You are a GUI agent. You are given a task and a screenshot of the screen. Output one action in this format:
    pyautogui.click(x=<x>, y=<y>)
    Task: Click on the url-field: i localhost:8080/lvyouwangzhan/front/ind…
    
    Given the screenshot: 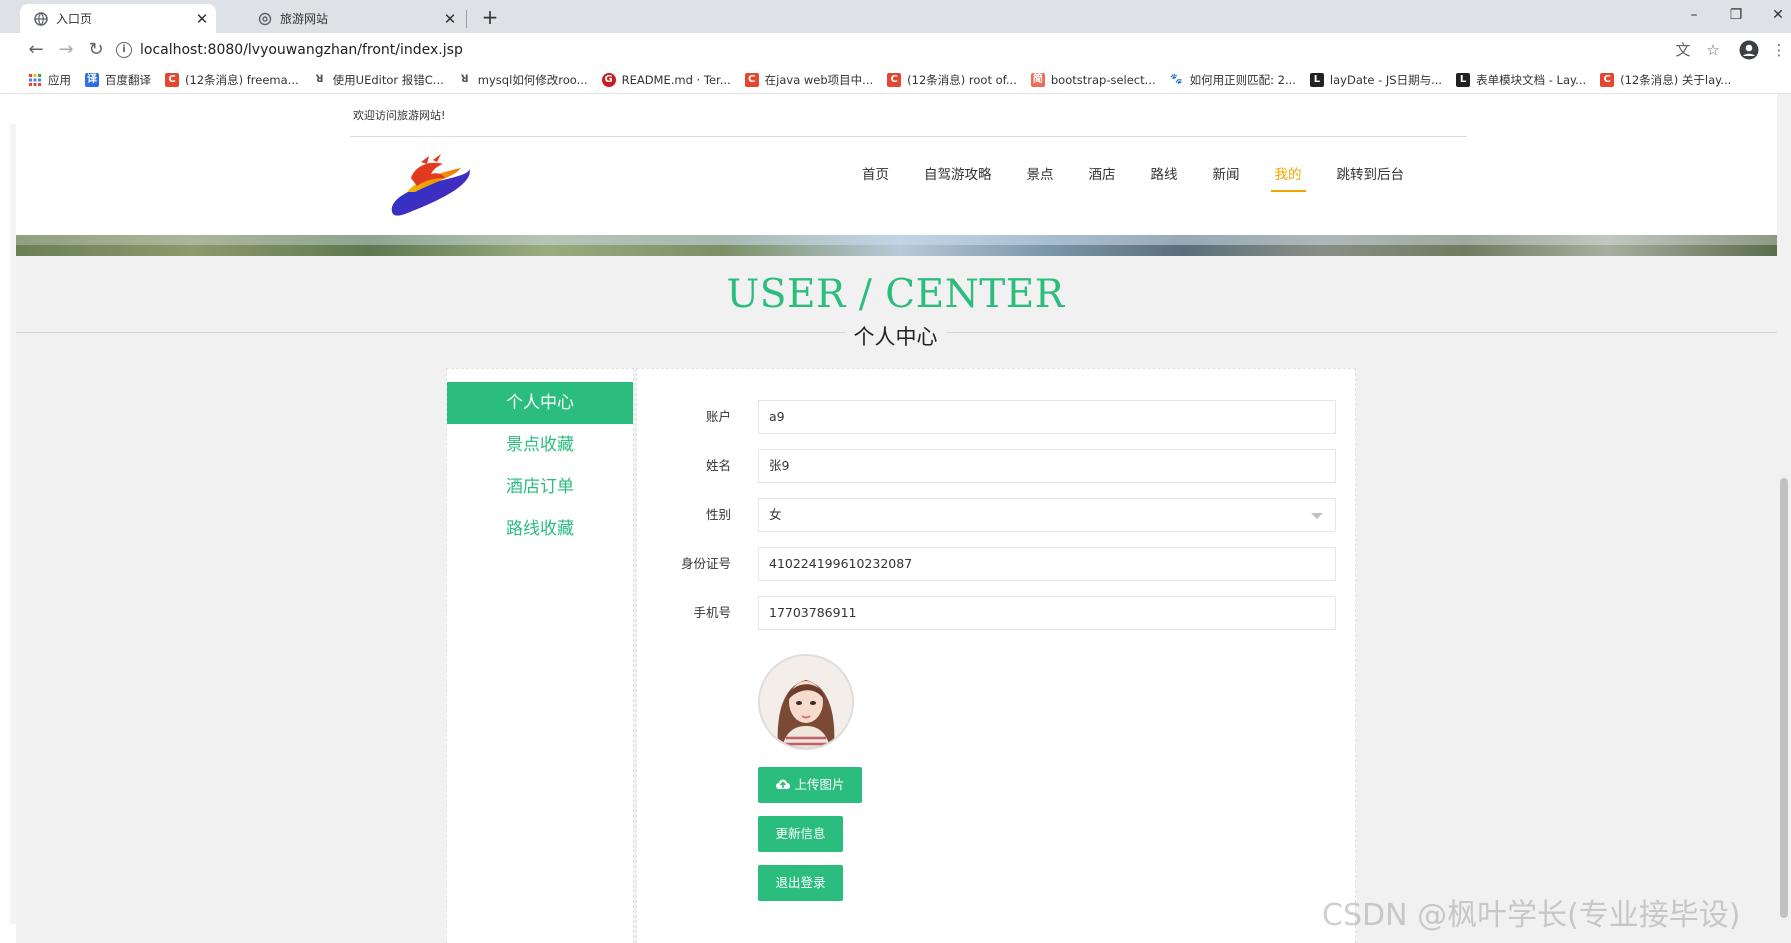 What is the action you would take?
    pyautogui.click(x=901, y=50)
    